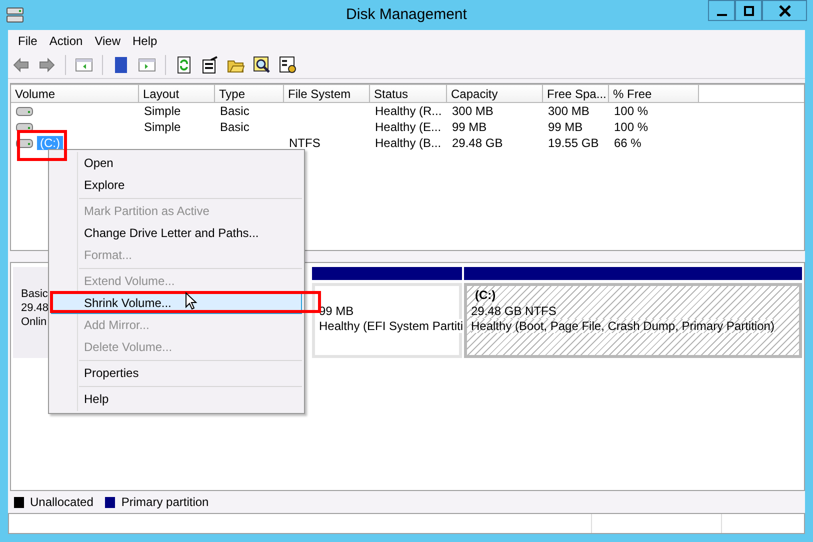 The width and height of the screenshot is (813, 542). I want to click on back-arrow-icon, so click(21, 65).